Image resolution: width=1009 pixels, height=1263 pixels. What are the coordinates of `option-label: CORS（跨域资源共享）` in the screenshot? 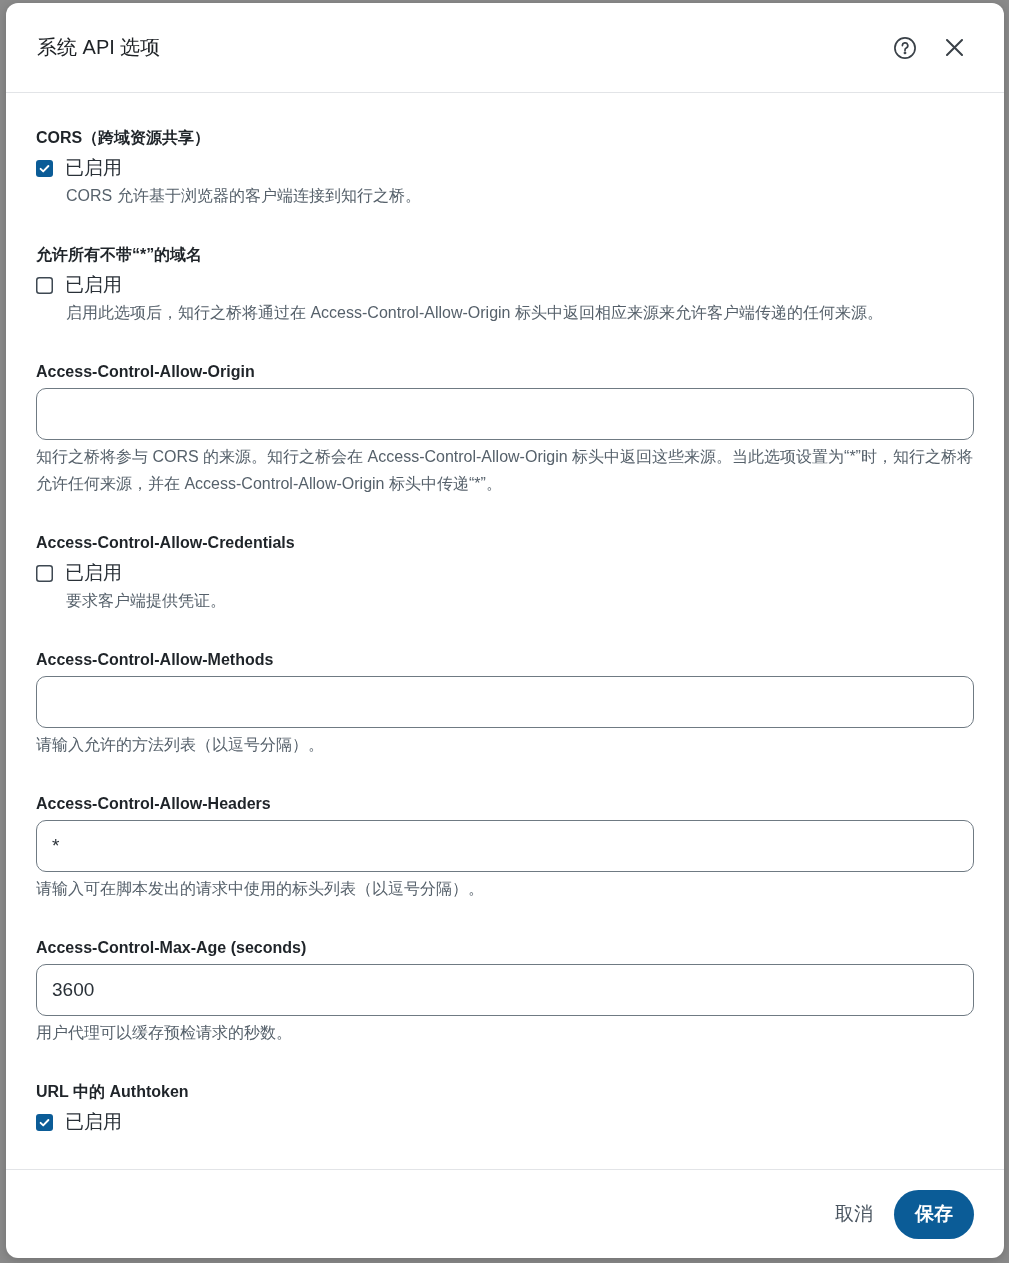 It's located at (124, 138).